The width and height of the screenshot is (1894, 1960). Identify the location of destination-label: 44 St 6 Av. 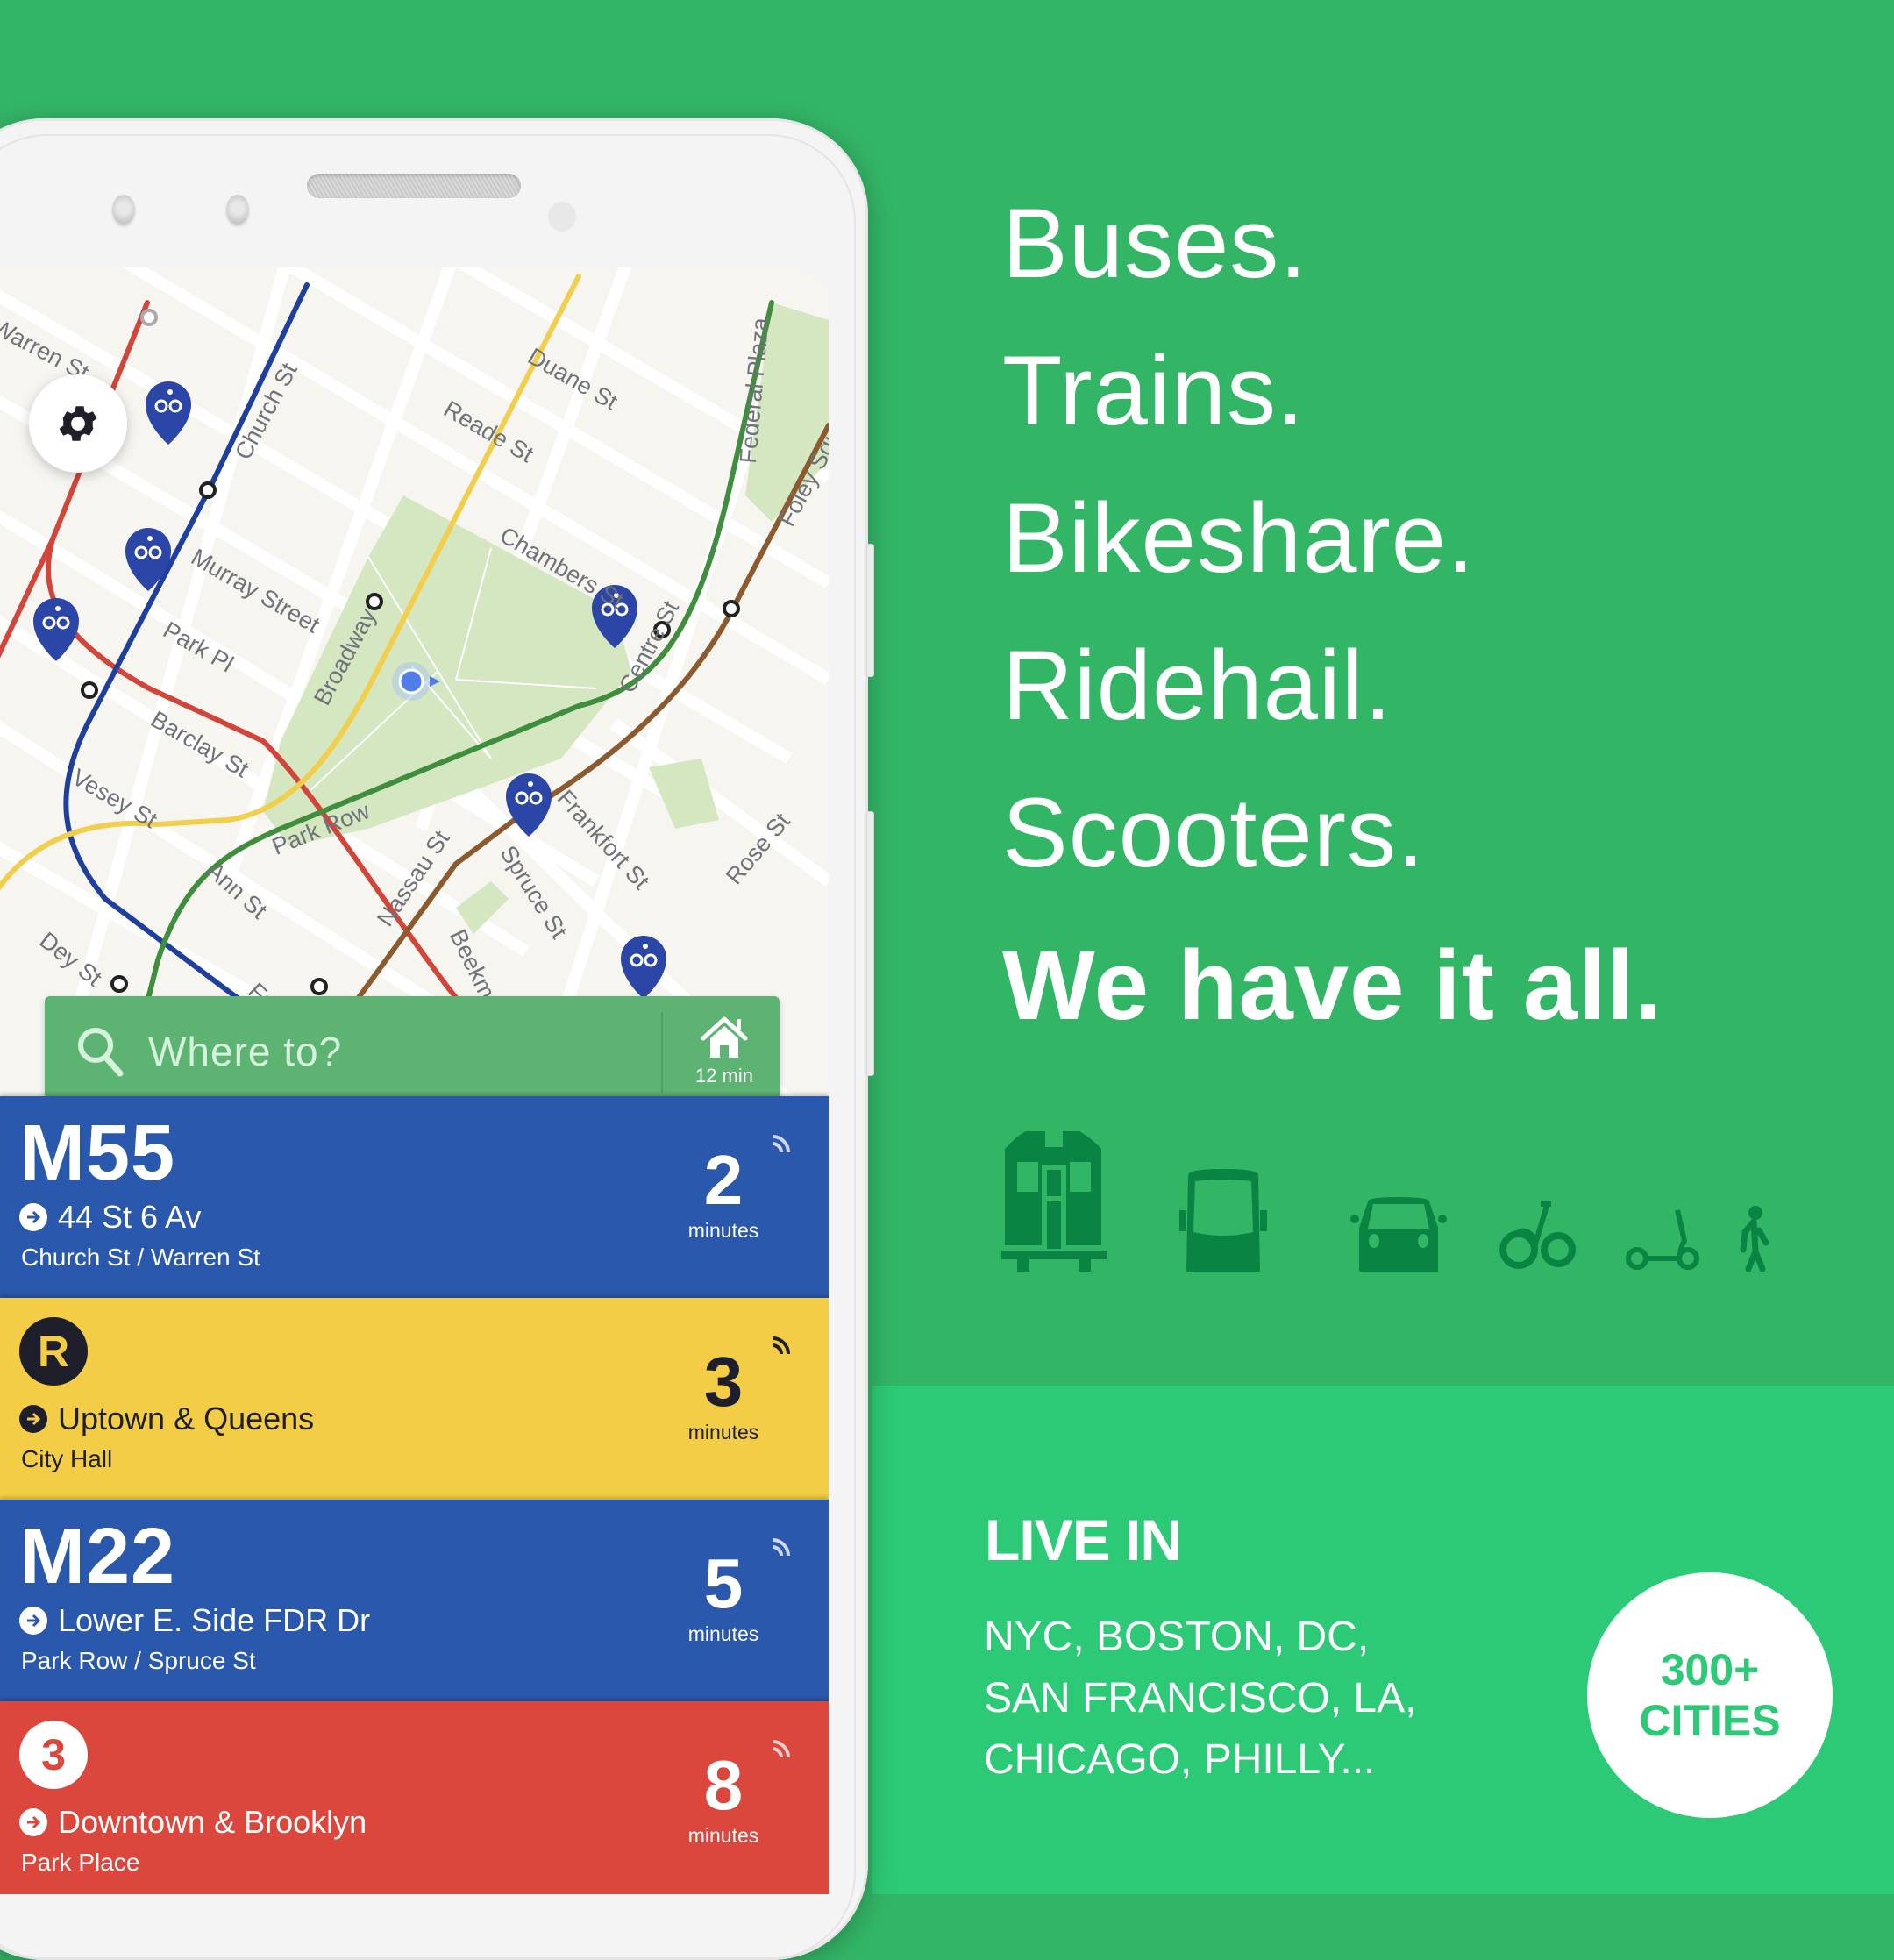
(130, 1217).